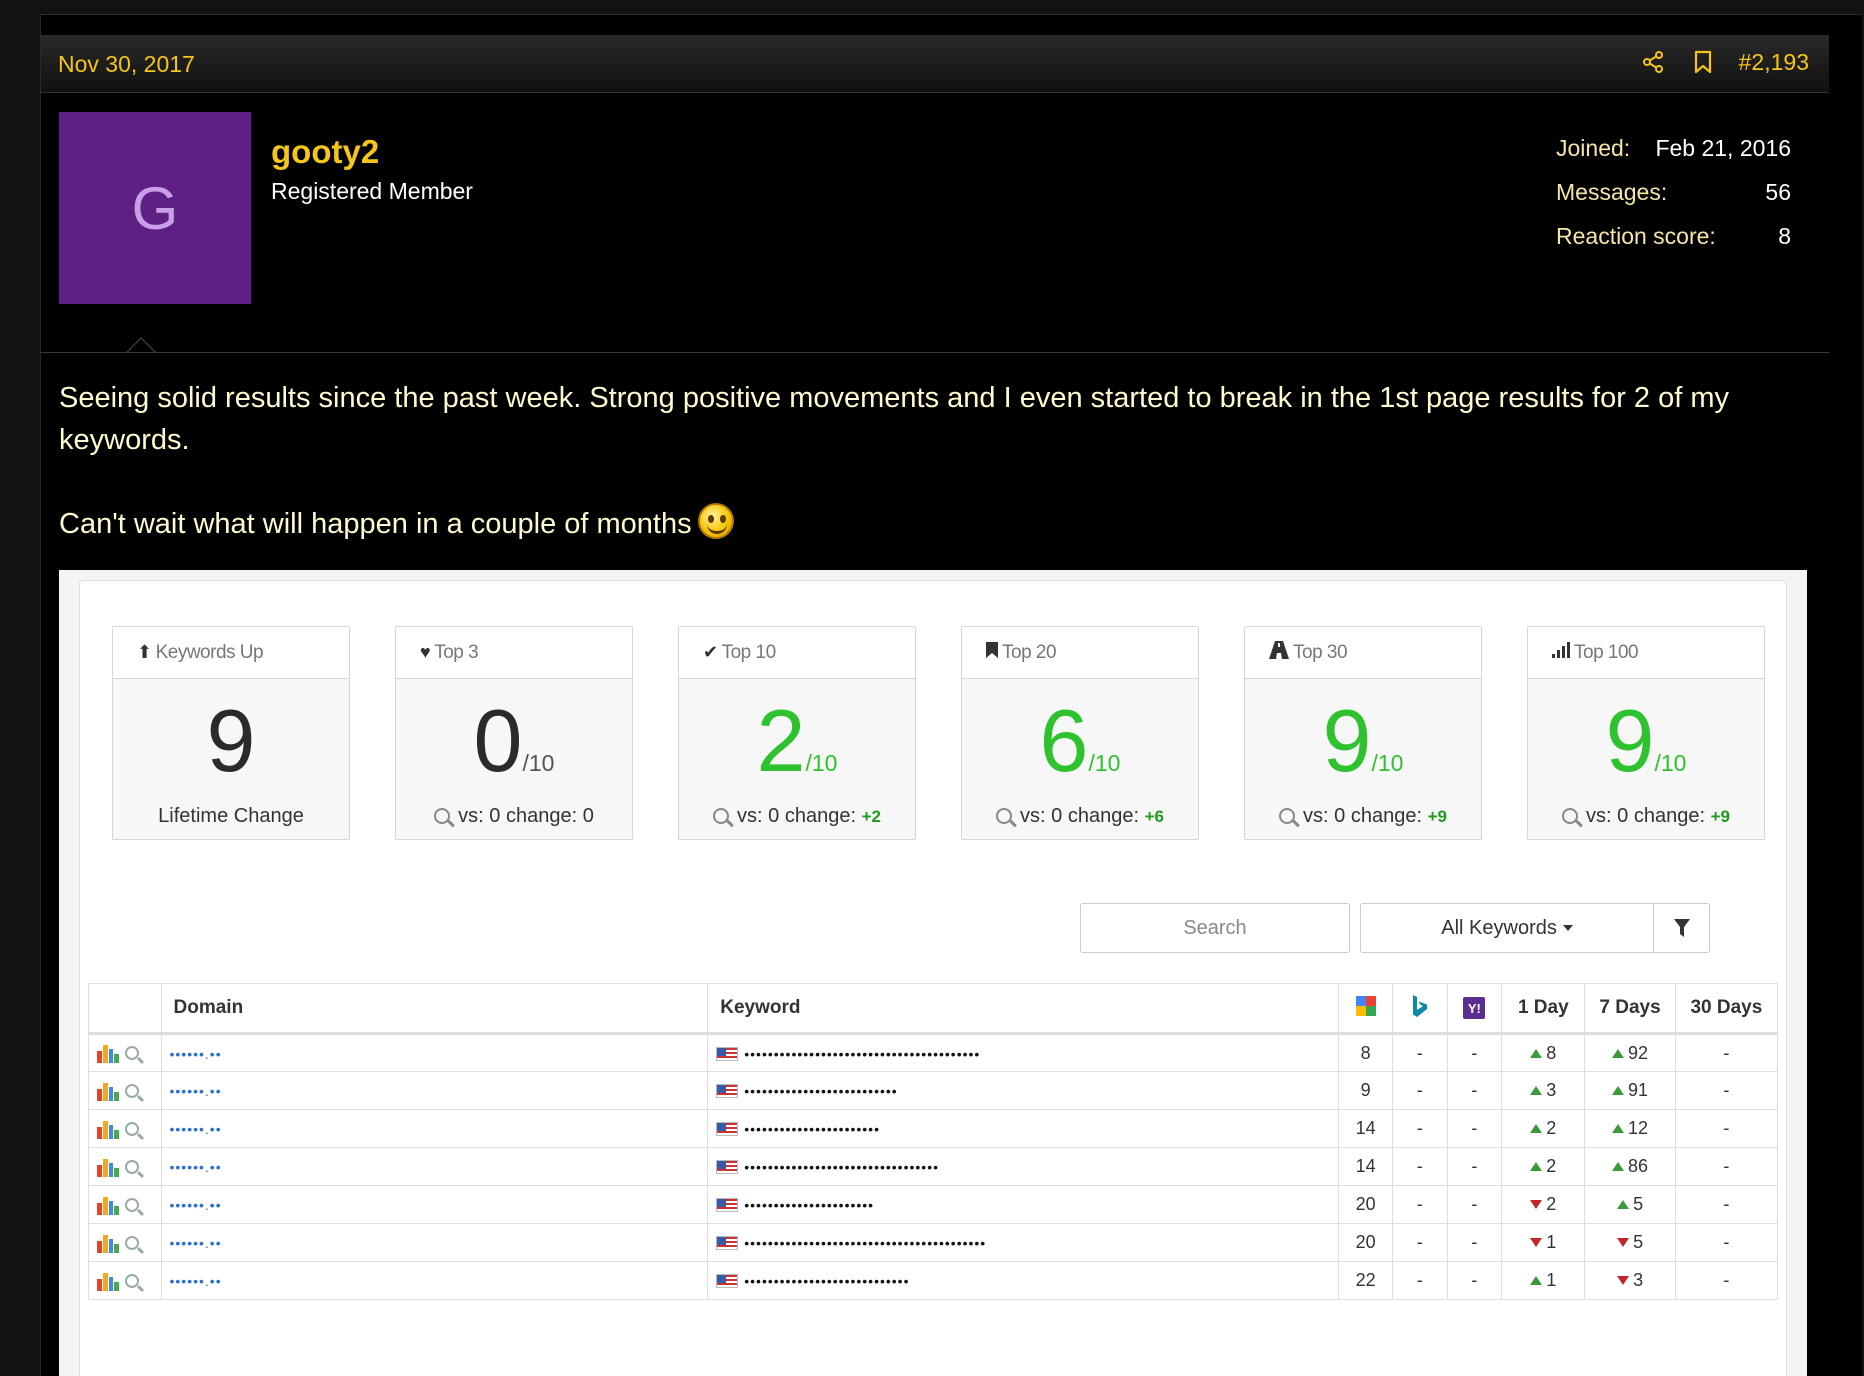 The width and height of the screenshot is (1864, 1376). What do you see at coordinates (1507, 928) in the screenshot?
I see `keyword-filter-label: All Keywords` at bounding box center [1507, 928].